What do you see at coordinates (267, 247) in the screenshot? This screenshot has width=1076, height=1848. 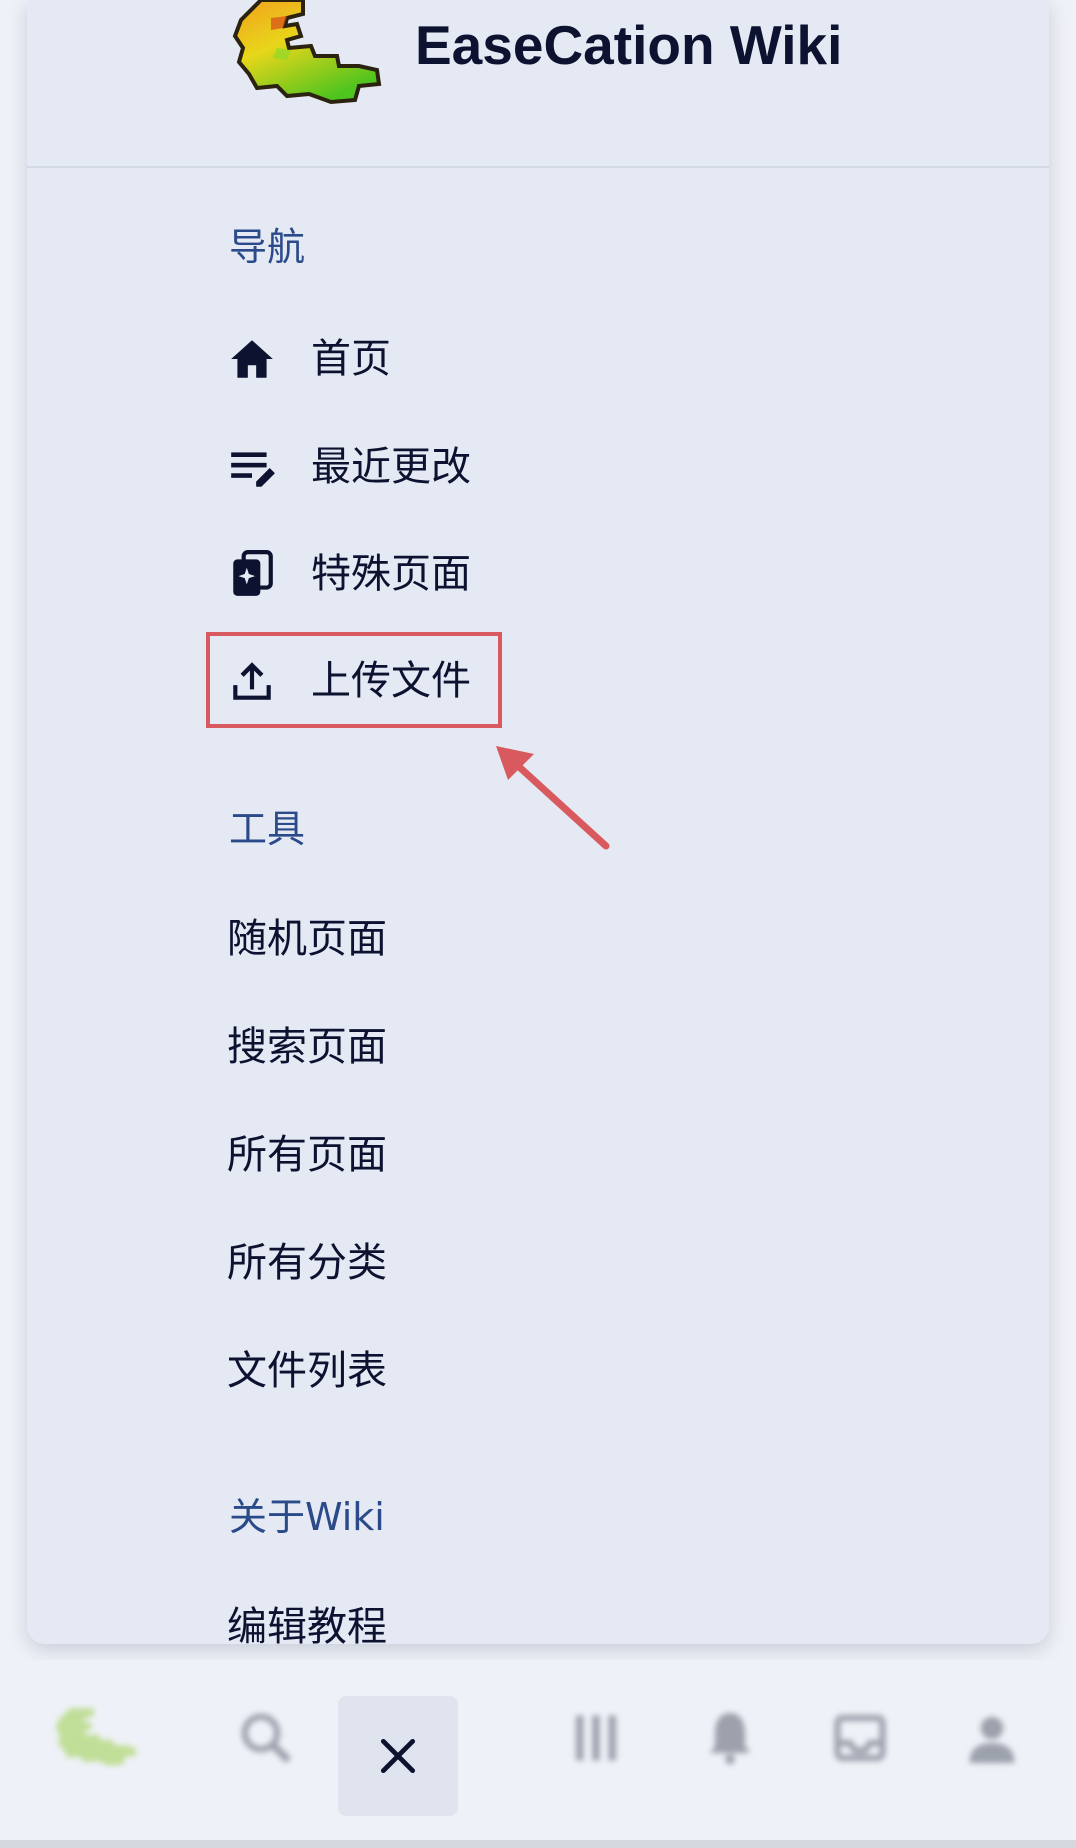 I see `section-heading-navigation: 导航` at bounding box center [267, 247].